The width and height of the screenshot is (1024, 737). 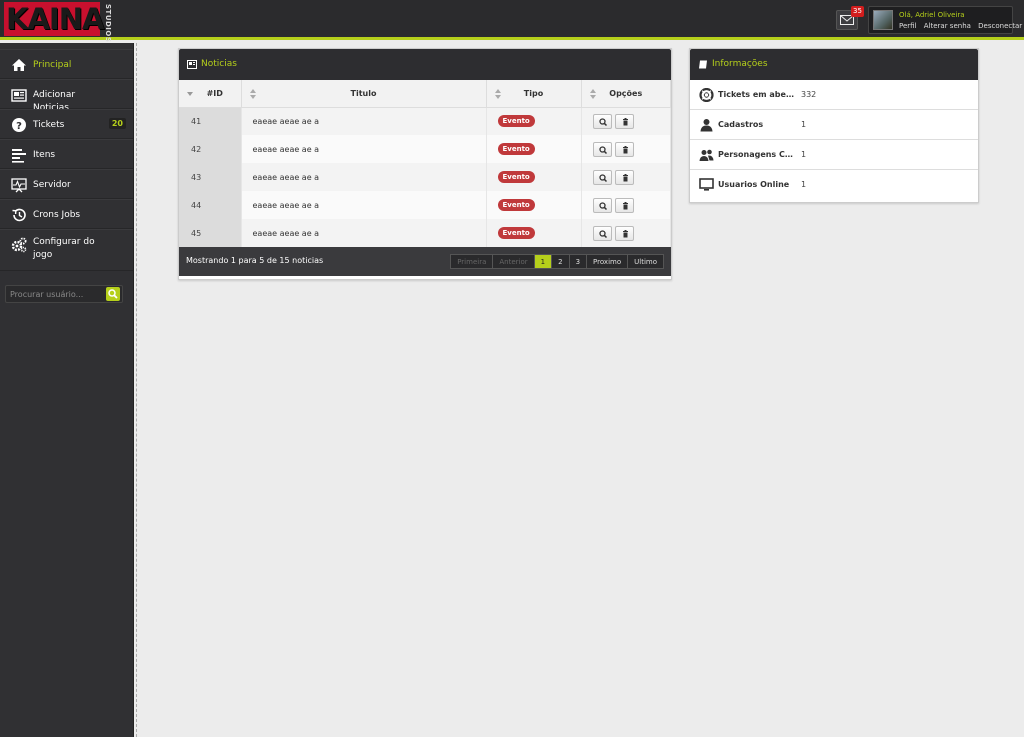 What do you see at coordinates (210, 205) in the screenshot?
I see `row-id: 44` at bounding box center [210, 205].